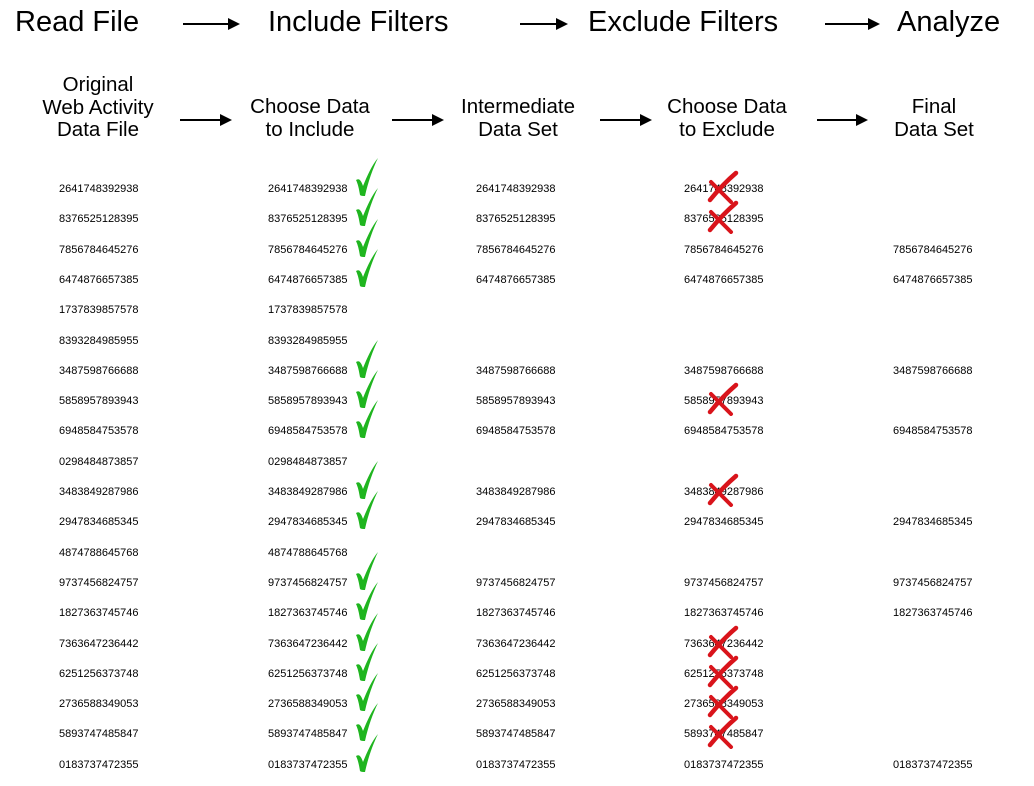 This screenshot has height=786, width=1034. What do you see at coordinates (516, 522) in the screenshot?
I see `cell-intermediate-data-set: 2947834685345` at bounding box center [516, 522].